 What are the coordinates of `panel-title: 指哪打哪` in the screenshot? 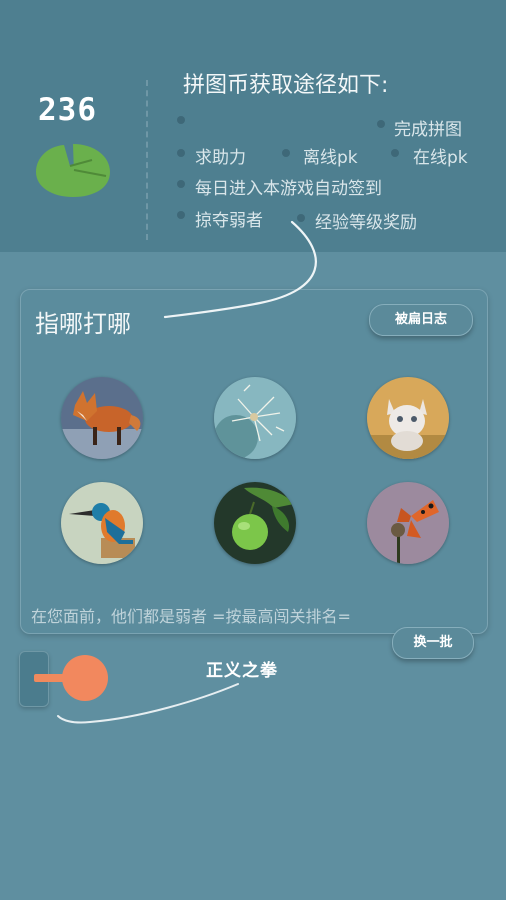 It's located at (83, 324).